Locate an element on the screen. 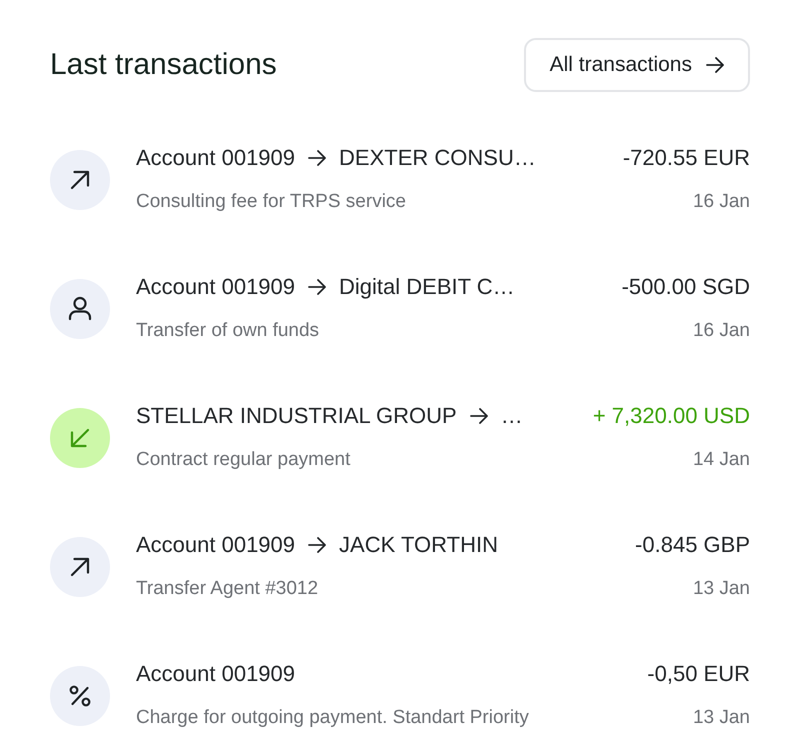  transaction-description: Charge for outgoing payment. Standart Priority is located at coordinates (332, 718).